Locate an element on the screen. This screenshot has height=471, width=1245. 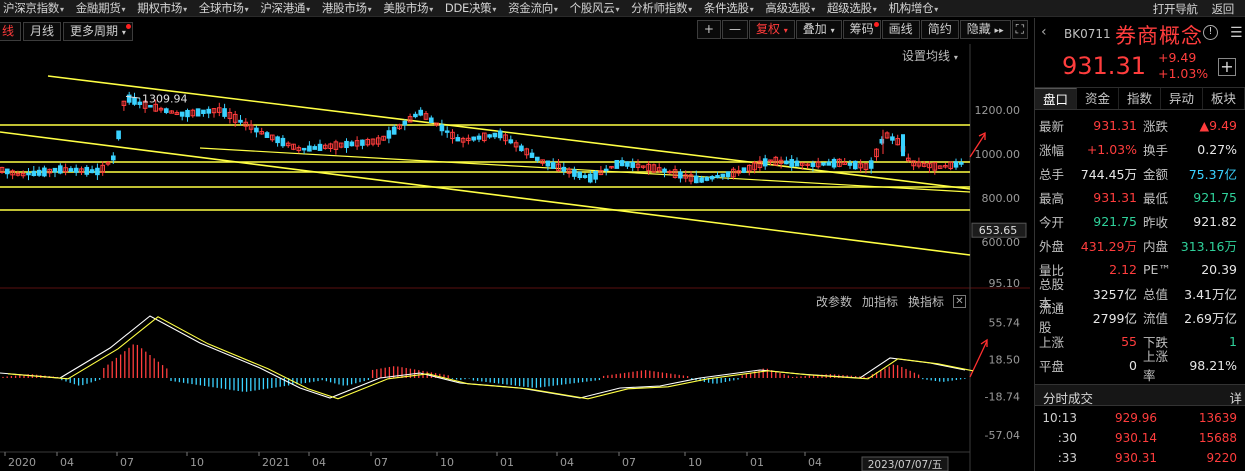
quote-value: 313.16万 is located at coordinates (1208, 246).